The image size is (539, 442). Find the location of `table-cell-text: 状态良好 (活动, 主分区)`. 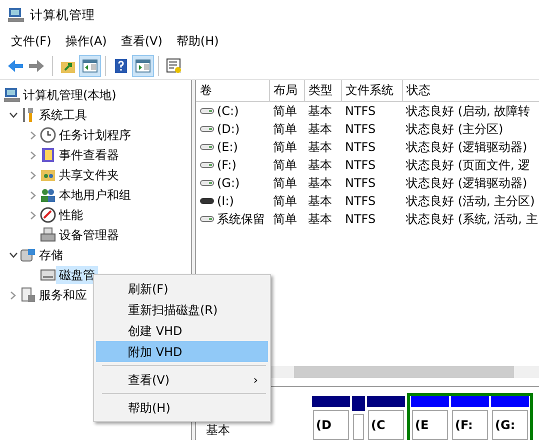

table-cell-text: 状态良好 (活动, 主分区) is located at coordinates (470, 201).